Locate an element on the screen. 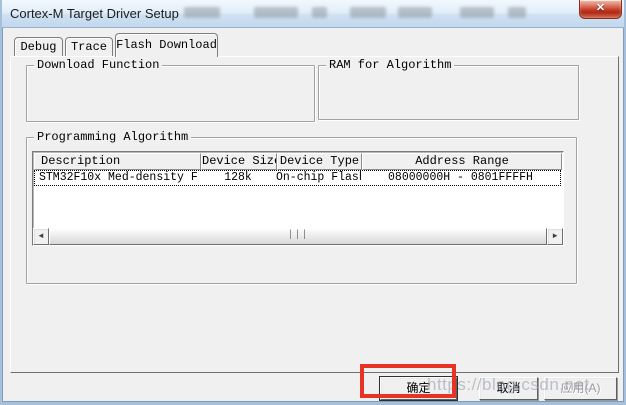 This screenshot has height=405, width=626. apply-button-label: 应用(A) is located at coordinates (580, 388).